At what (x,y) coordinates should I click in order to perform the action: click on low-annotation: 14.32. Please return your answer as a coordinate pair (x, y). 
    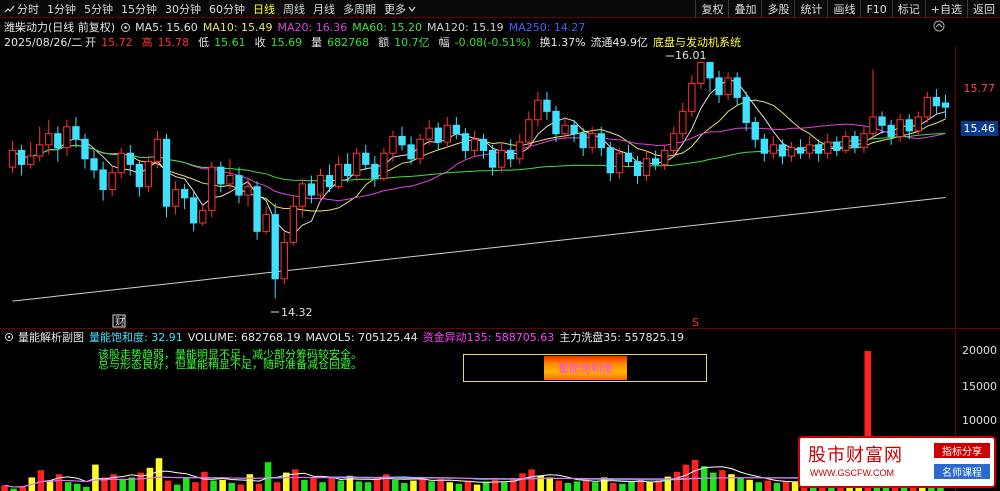
    Looking at the image, I should click on (292, 312).